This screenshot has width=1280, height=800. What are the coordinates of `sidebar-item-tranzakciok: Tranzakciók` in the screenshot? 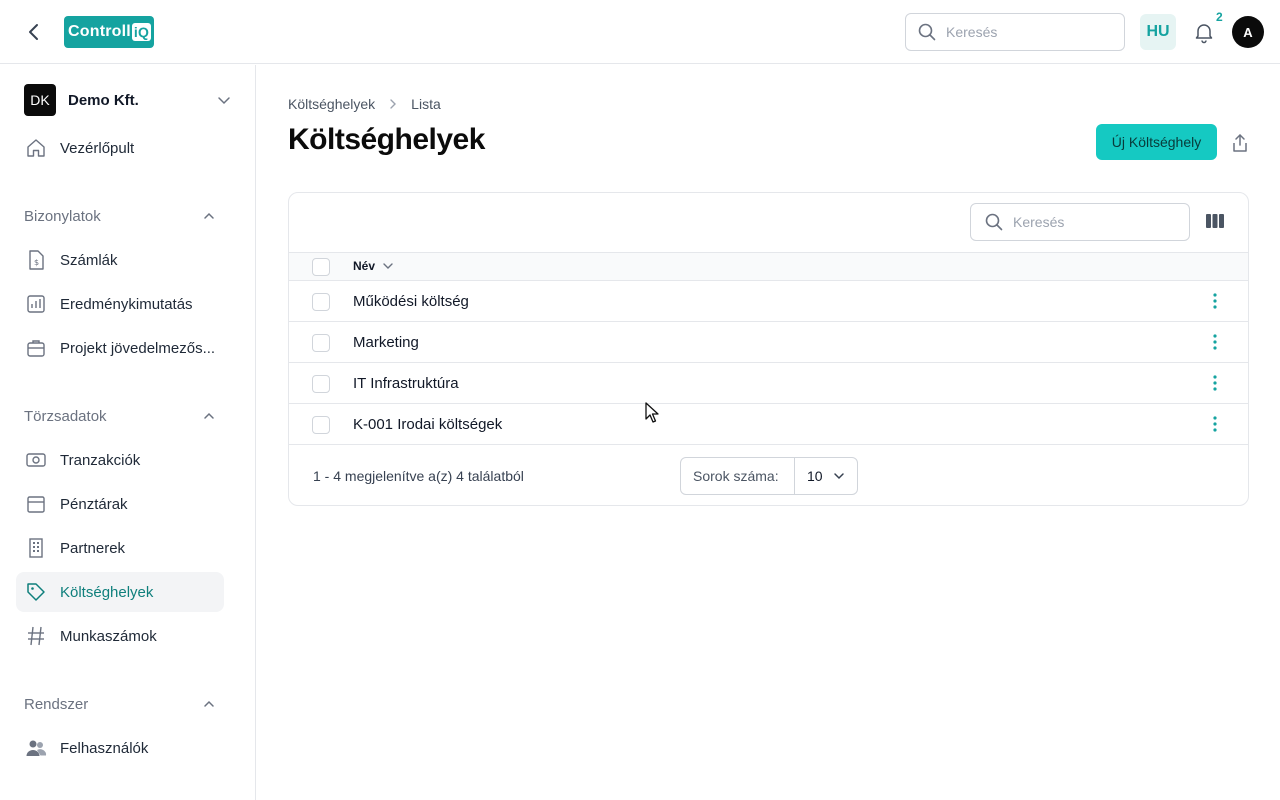 It's located at (120, 460).